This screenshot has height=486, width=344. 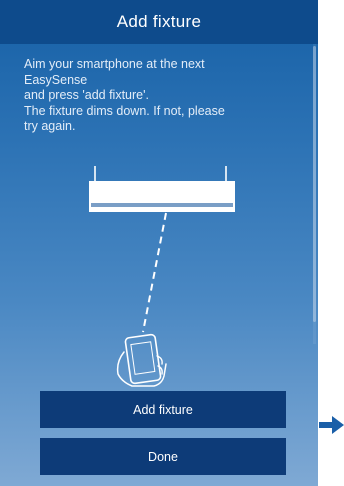 What do you see at coordinates (331, 425) in the screenshot?
I see `arrow-right-icon` at bounding box center [331, 425].